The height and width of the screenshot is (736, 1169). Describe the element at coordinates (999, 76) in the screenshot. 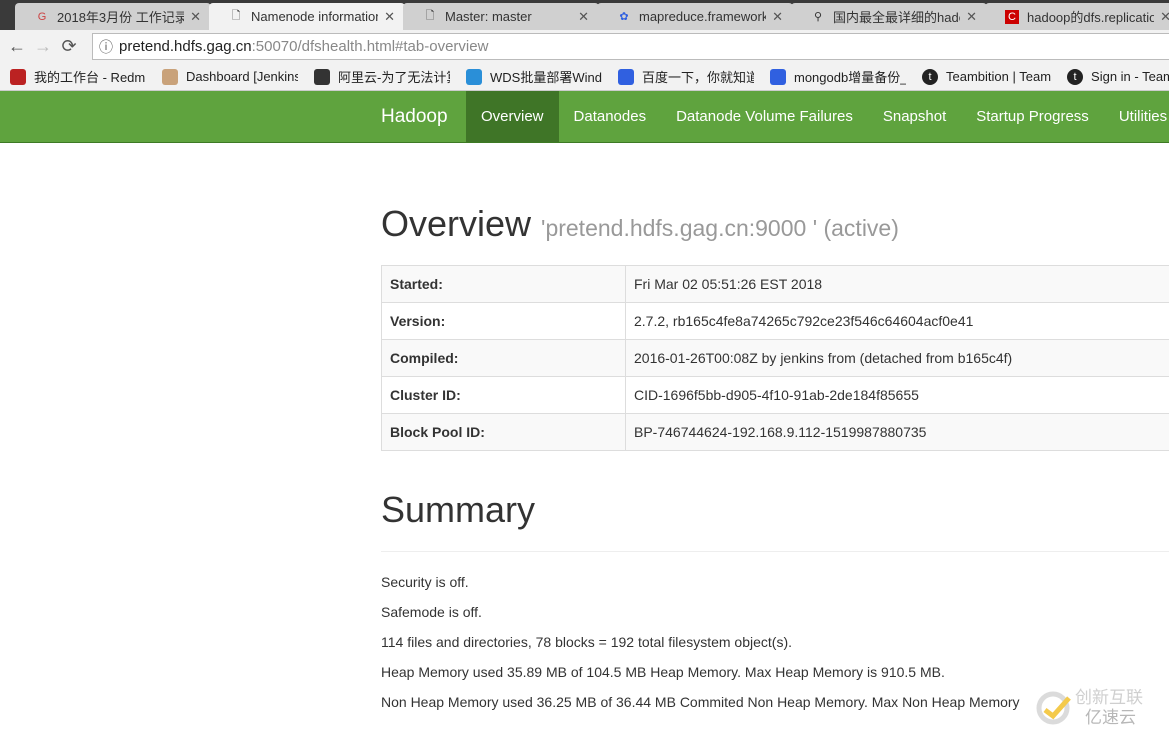

I see `bookmark-label: Teambition | Team` at that location.